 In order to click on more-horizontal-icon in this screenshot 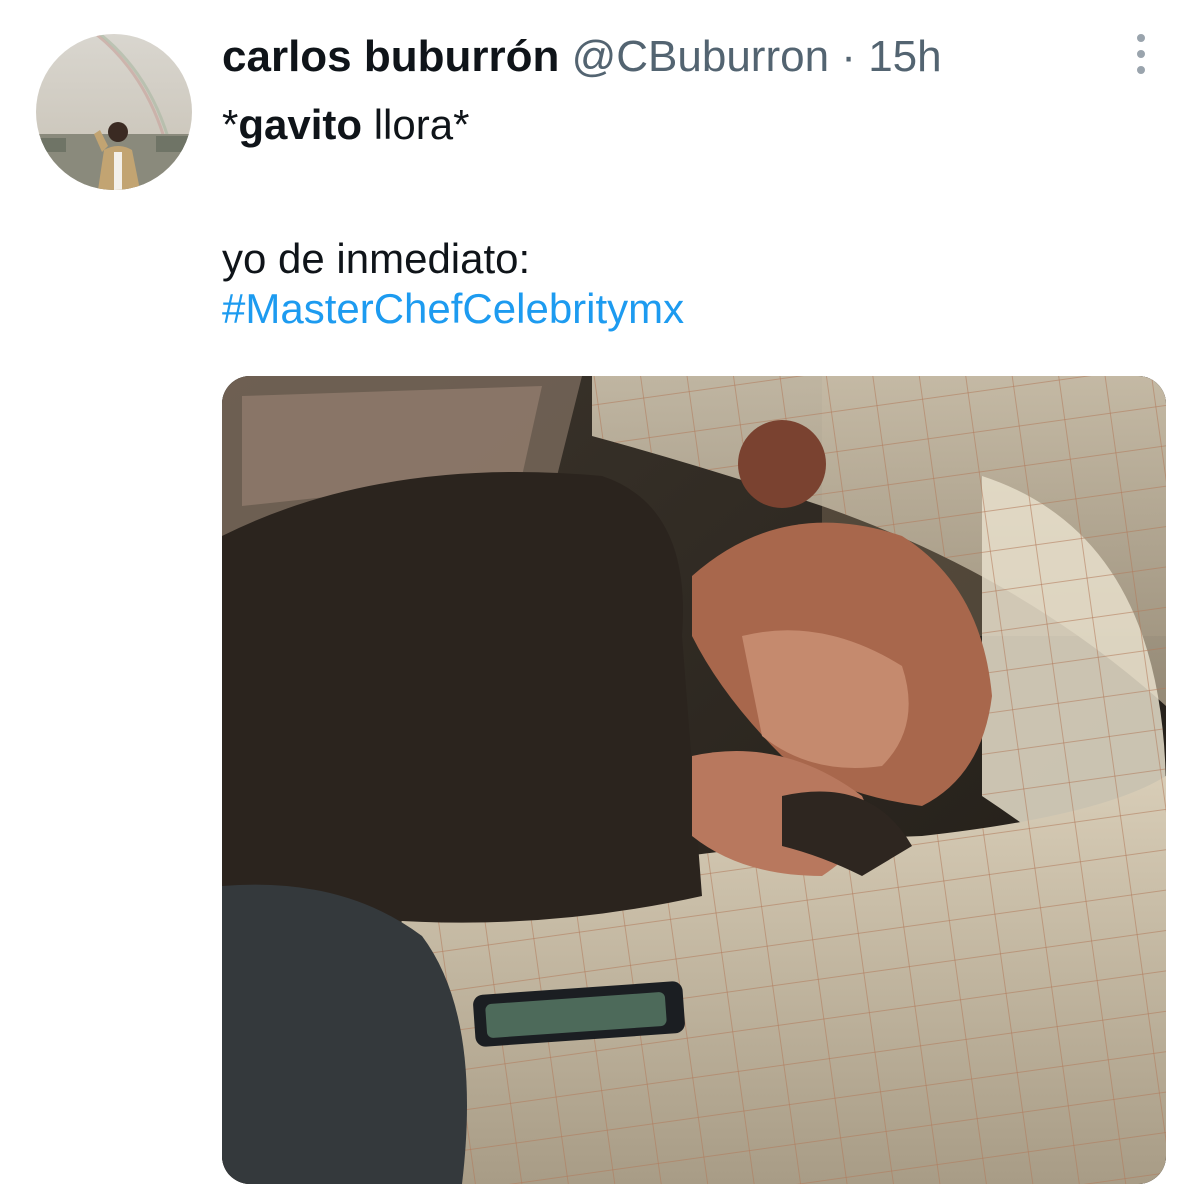, I will do `click(1141, 54)`.